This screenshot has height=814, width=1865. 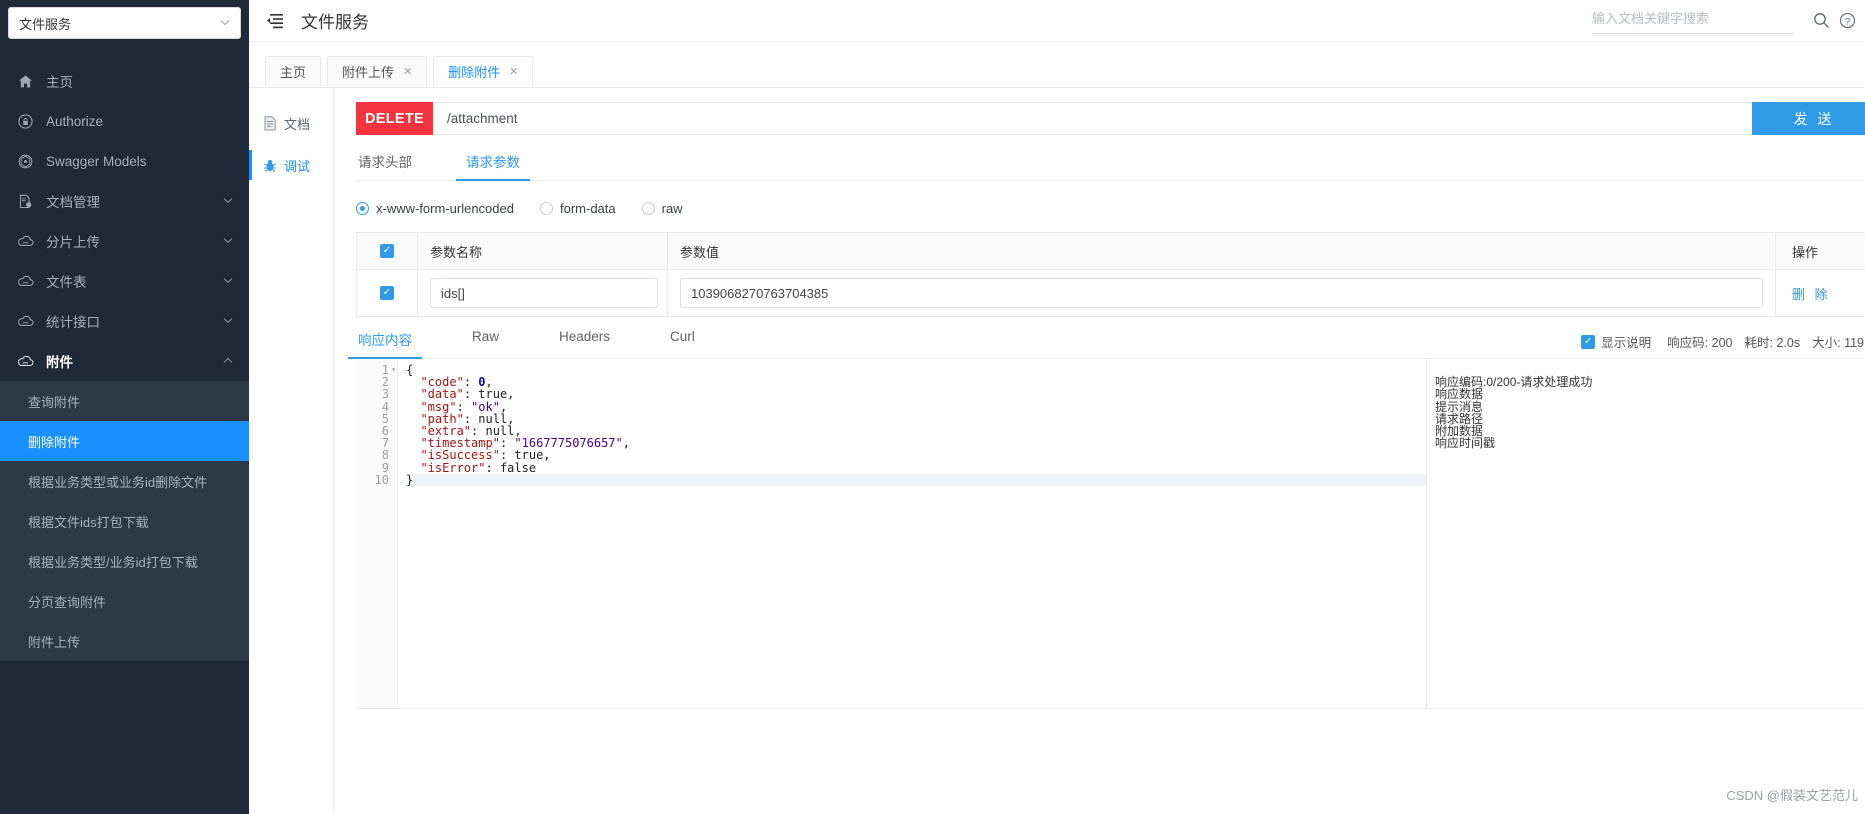 I want to click on param-value-cell: 1039068270763704385, so click(x=1222, y=293).